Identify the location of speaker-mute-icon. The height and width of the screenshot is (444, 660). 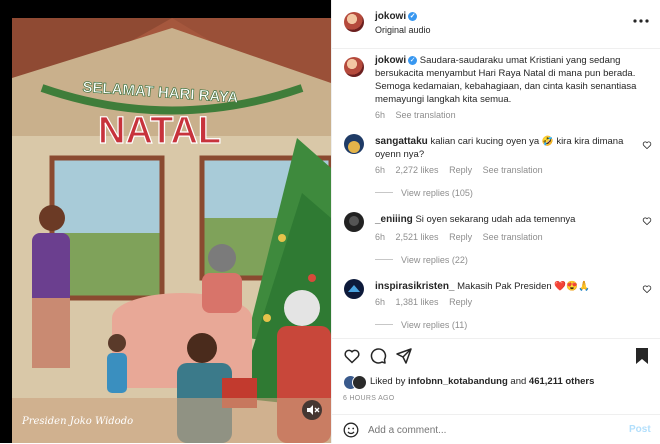
(313, 410).